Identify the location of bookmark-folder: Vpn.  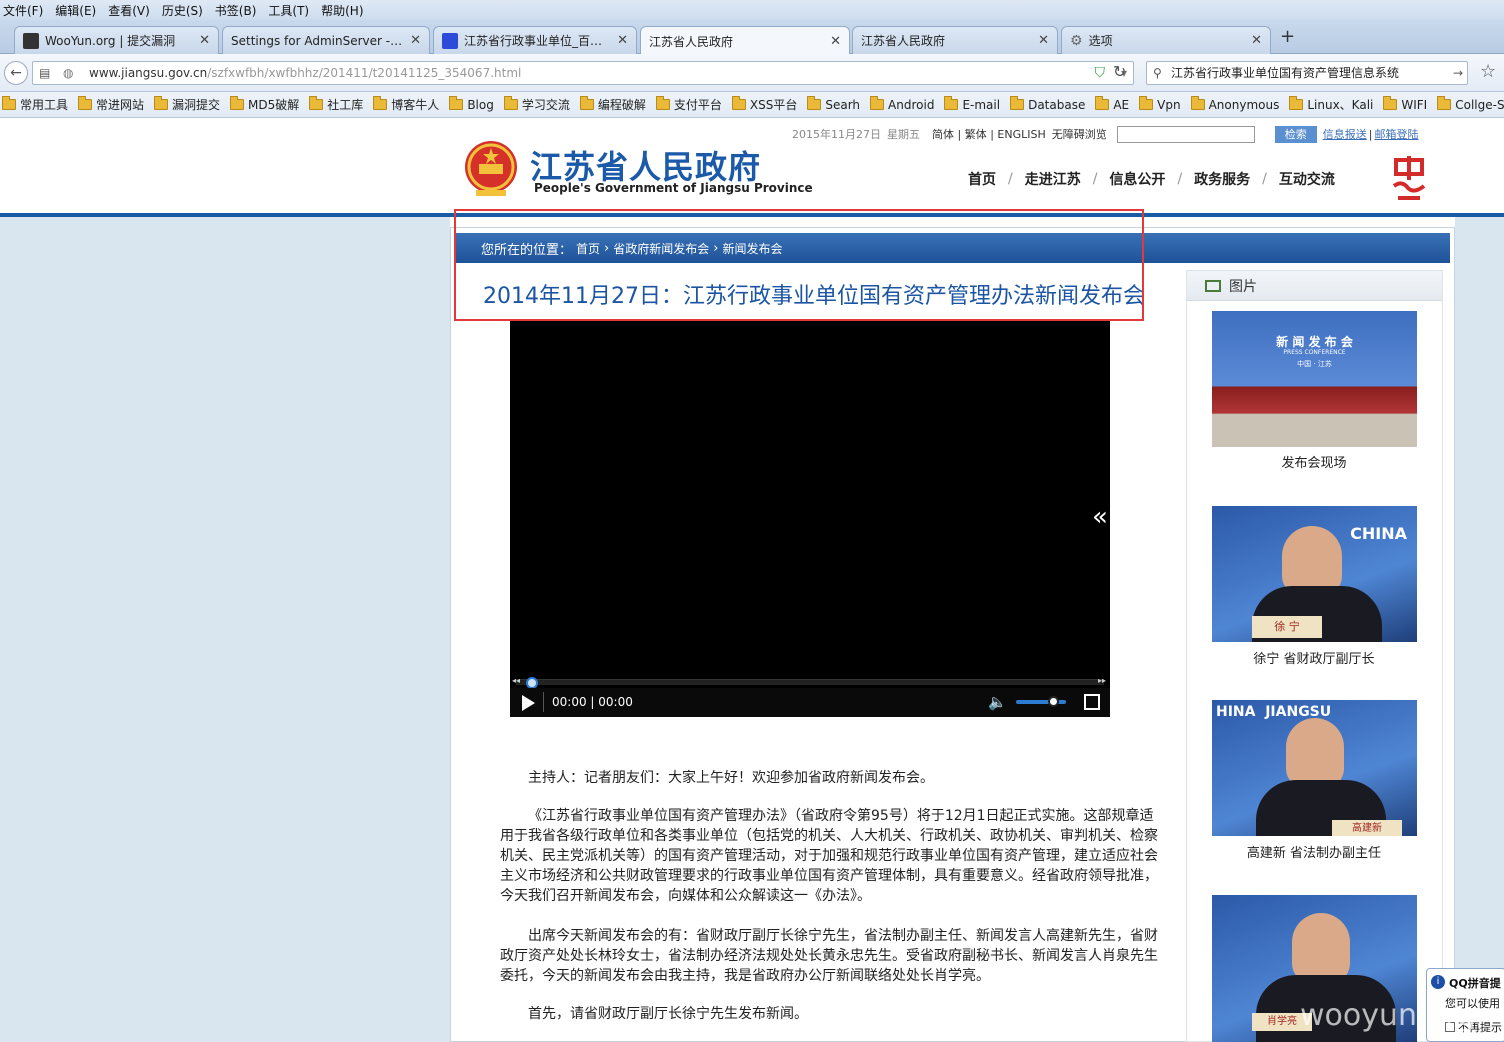
(1160, 104).